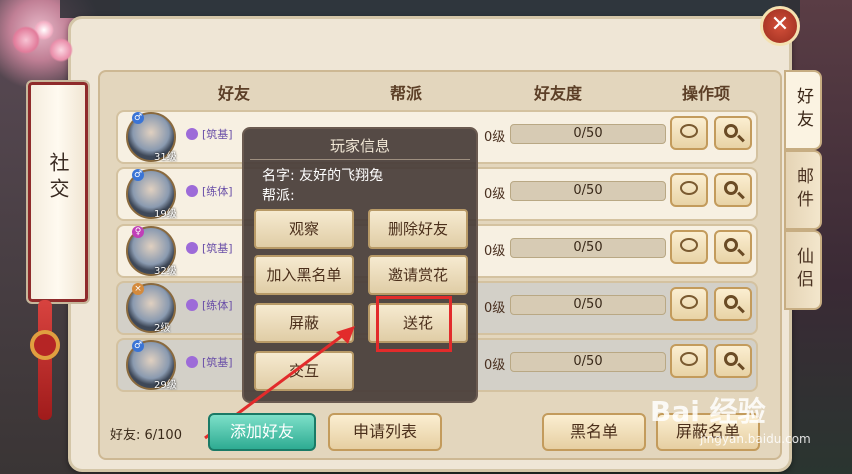  Describe the element at coordinates (146, 435) in the screenshot. I see `friend-count: 好友: 6/100` at that location.